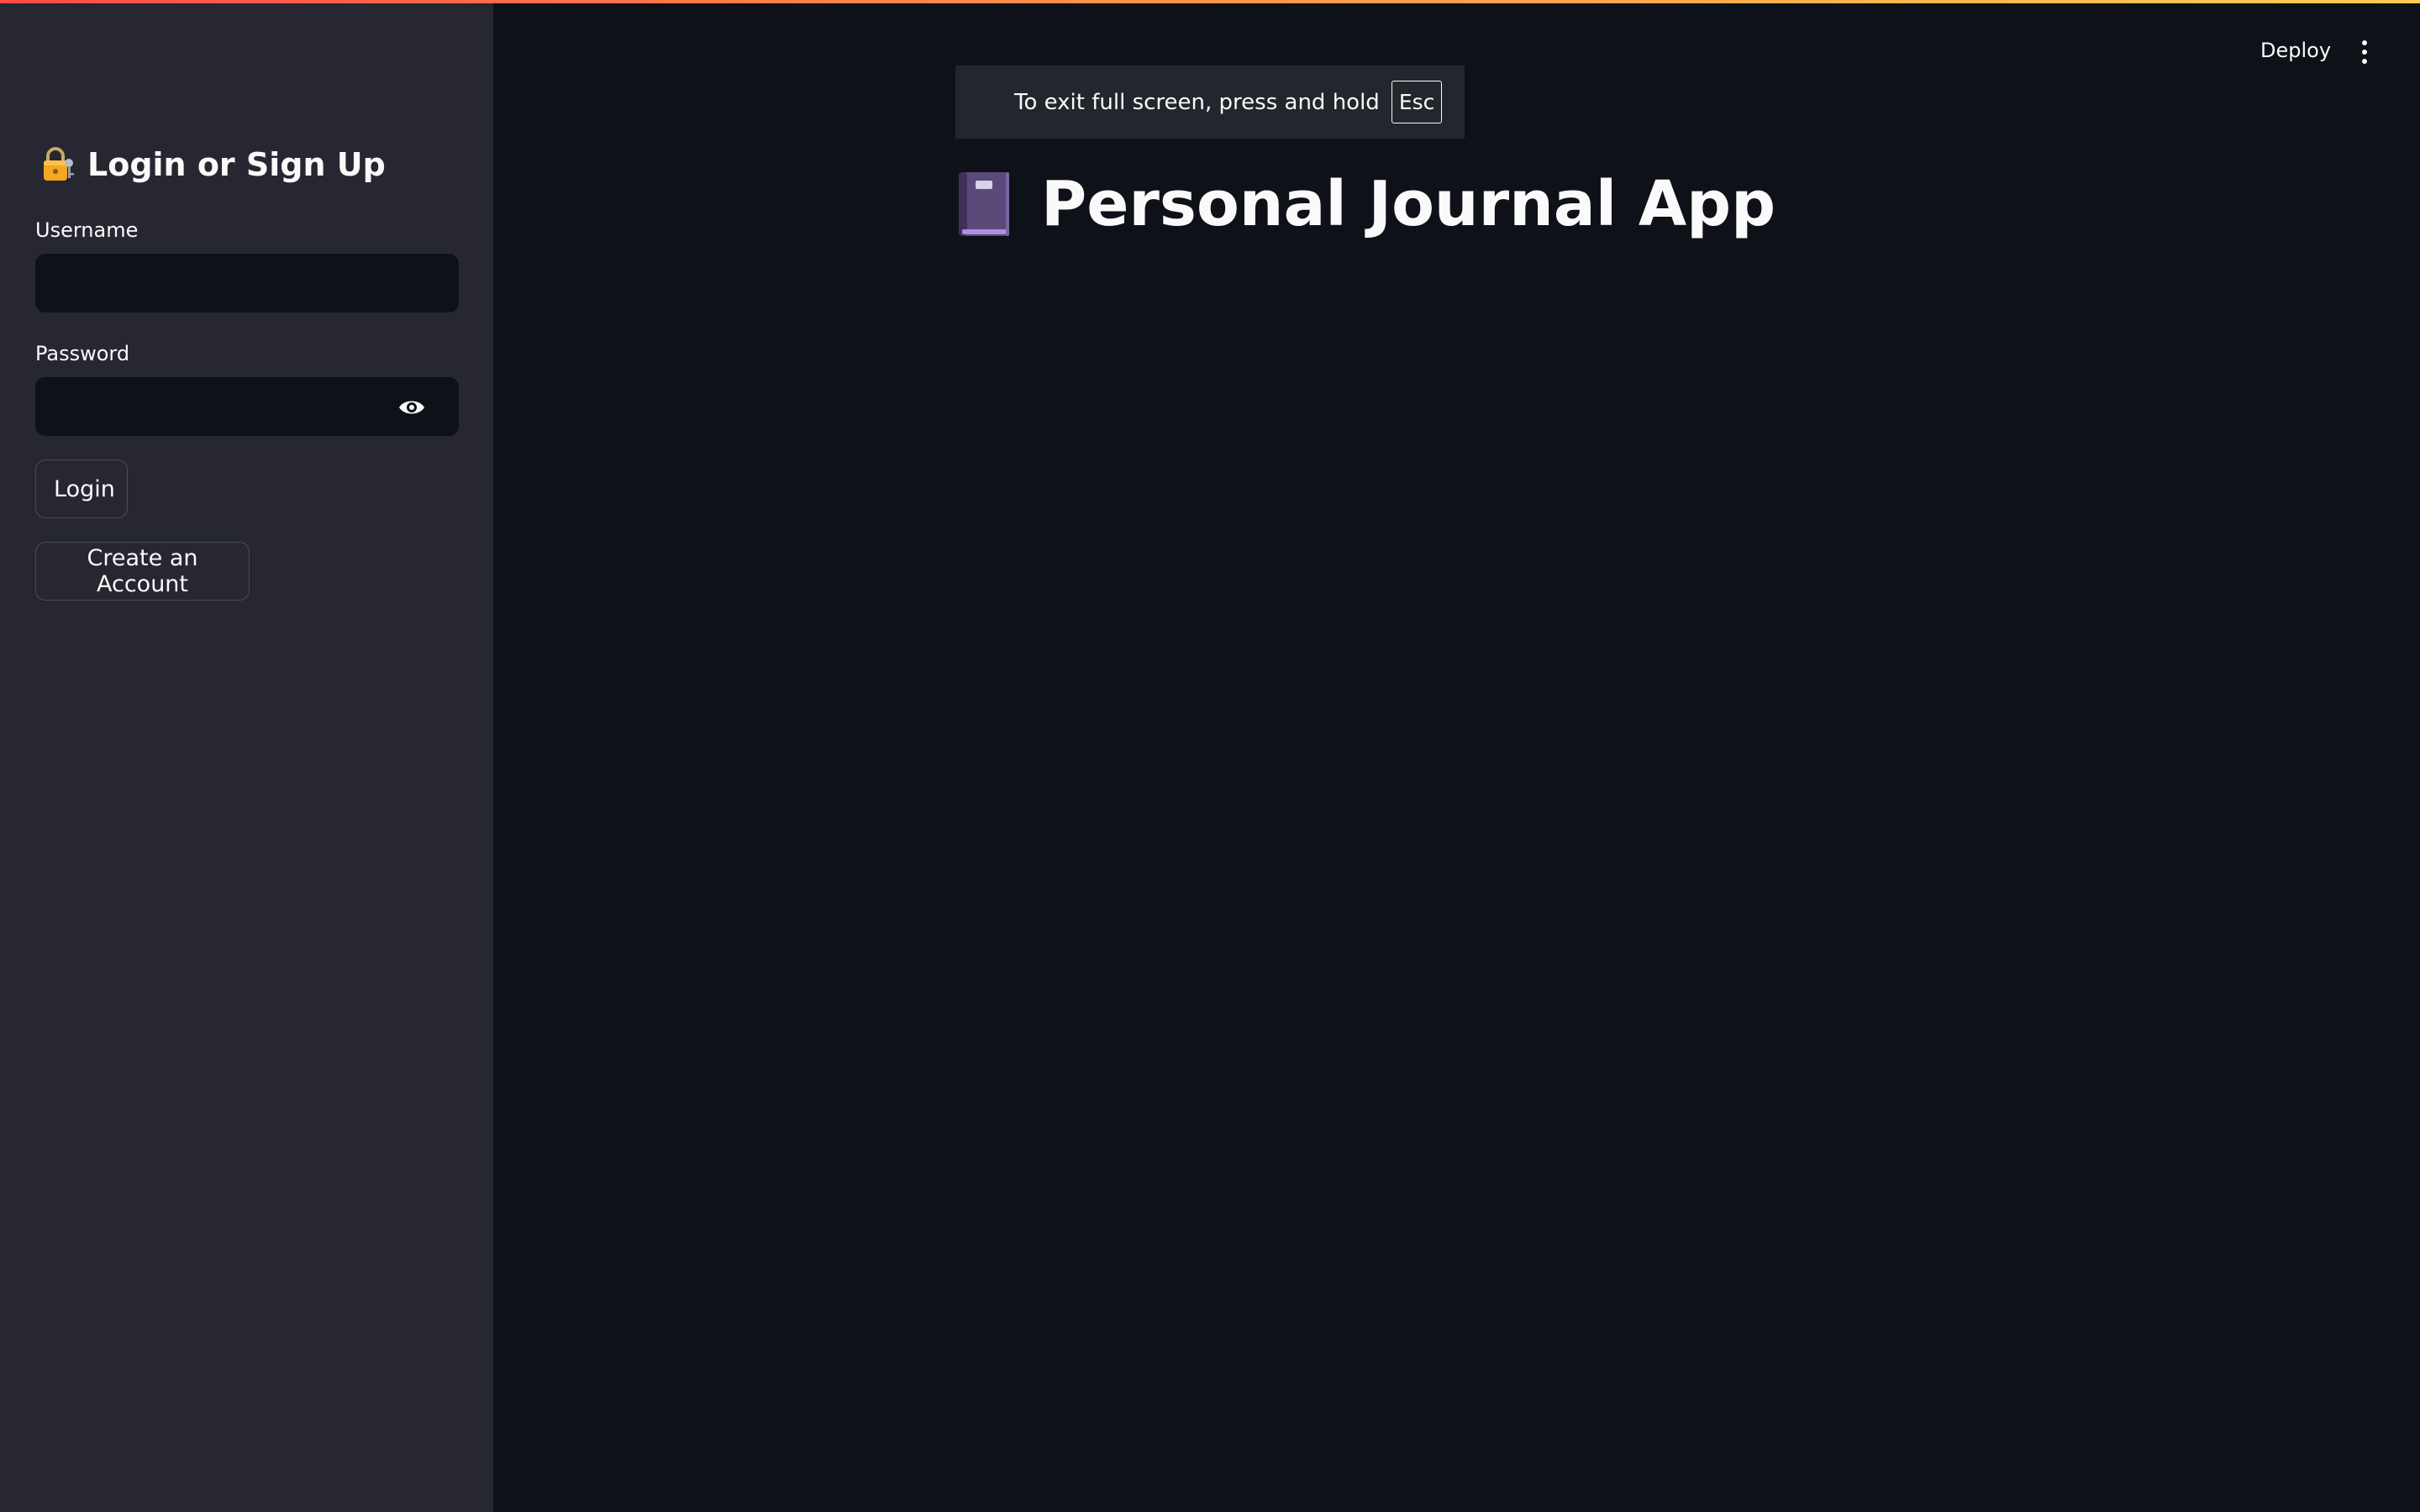 The height and width of the screenshot is (1512, 2420). What do you see at coordinates (81, 488) in the screenshot?
I see `login-button: Login` at bounding box center [81, 488].